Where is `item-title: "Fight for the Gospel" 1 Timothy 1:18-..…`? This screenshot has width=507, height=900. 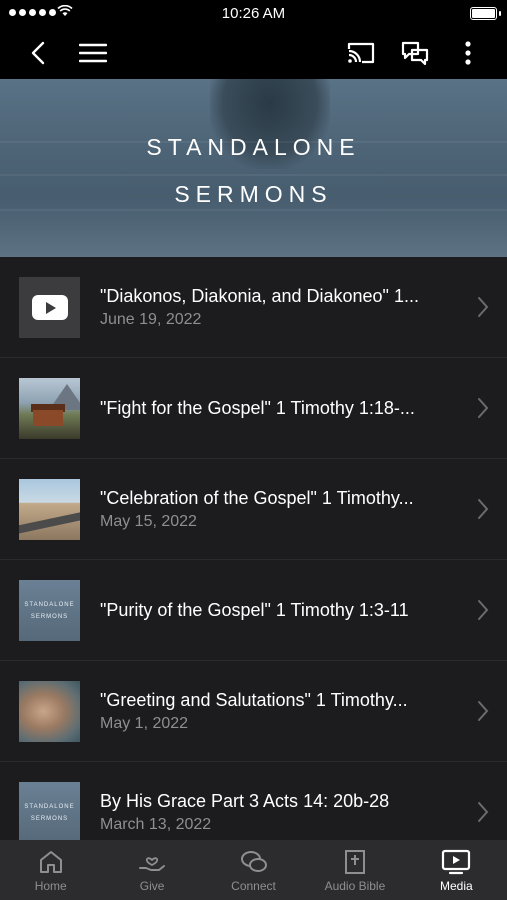
item-title: "Fight for the Gospel" 1 Timothy 1:18-..… is located at coordinates (257, 407).